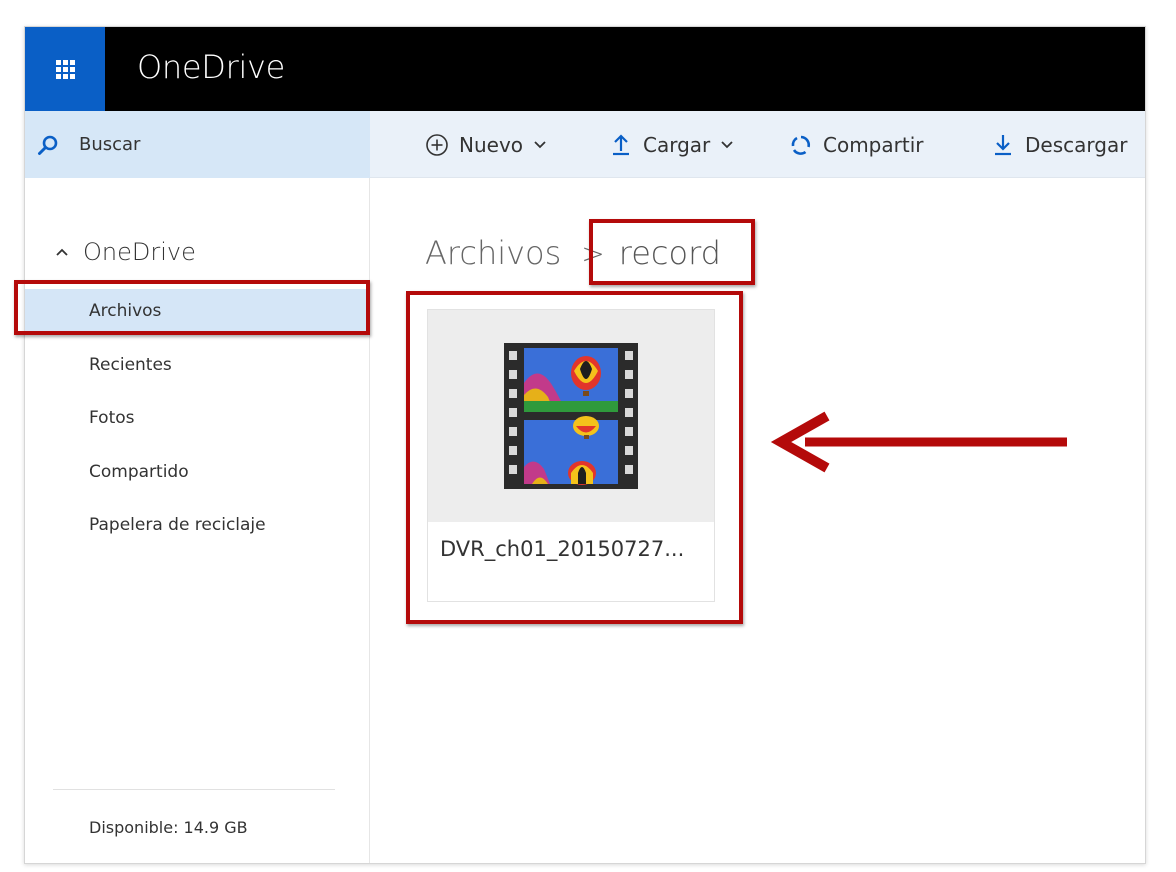  I want to click on file-thumbnail, so click(571, 416).